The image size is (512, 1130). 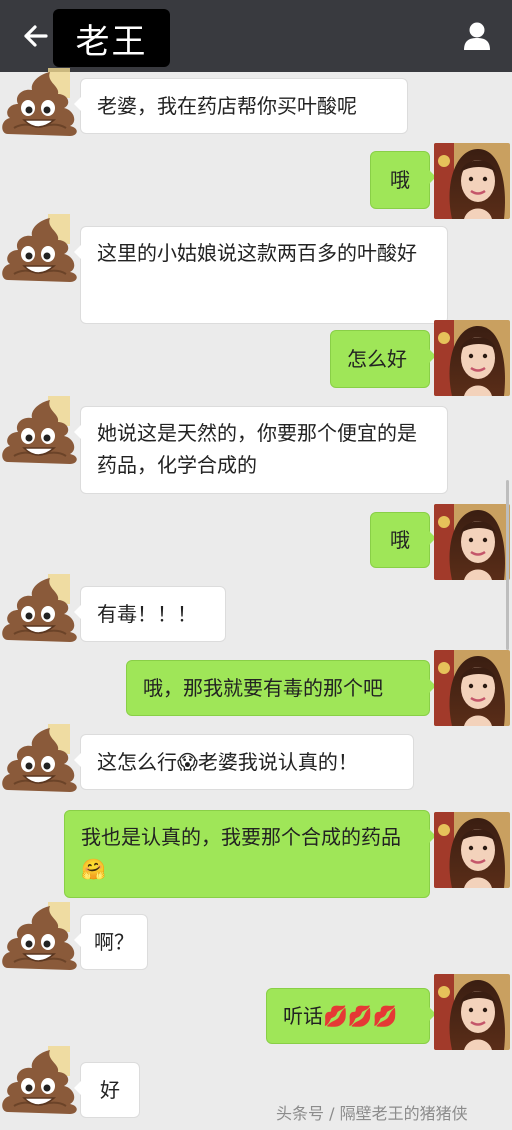 I want to click on incoming-message-bubble: 这怎么行😱老婆我说认真的！, so click(x=244, y=762).